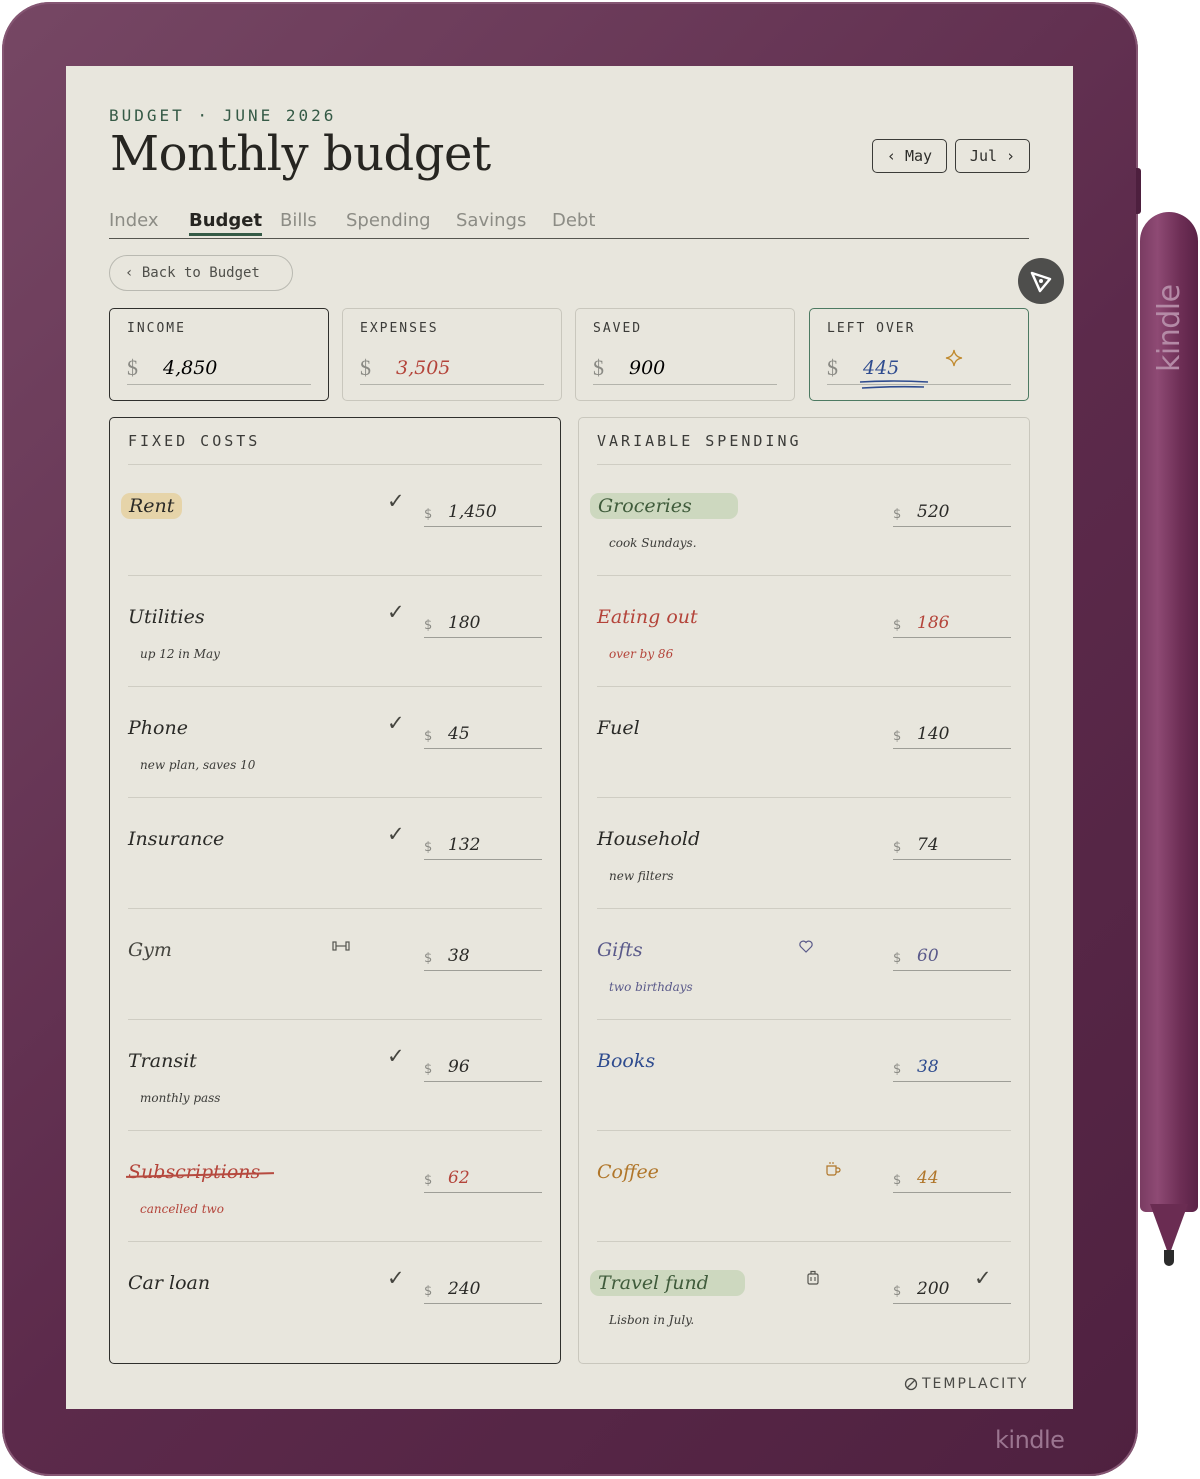 Image resolution: width=1200 pixels, height=1479 pixels. I want to click on table-row: Rent ✓ $ 1,450, so click(331, 520).